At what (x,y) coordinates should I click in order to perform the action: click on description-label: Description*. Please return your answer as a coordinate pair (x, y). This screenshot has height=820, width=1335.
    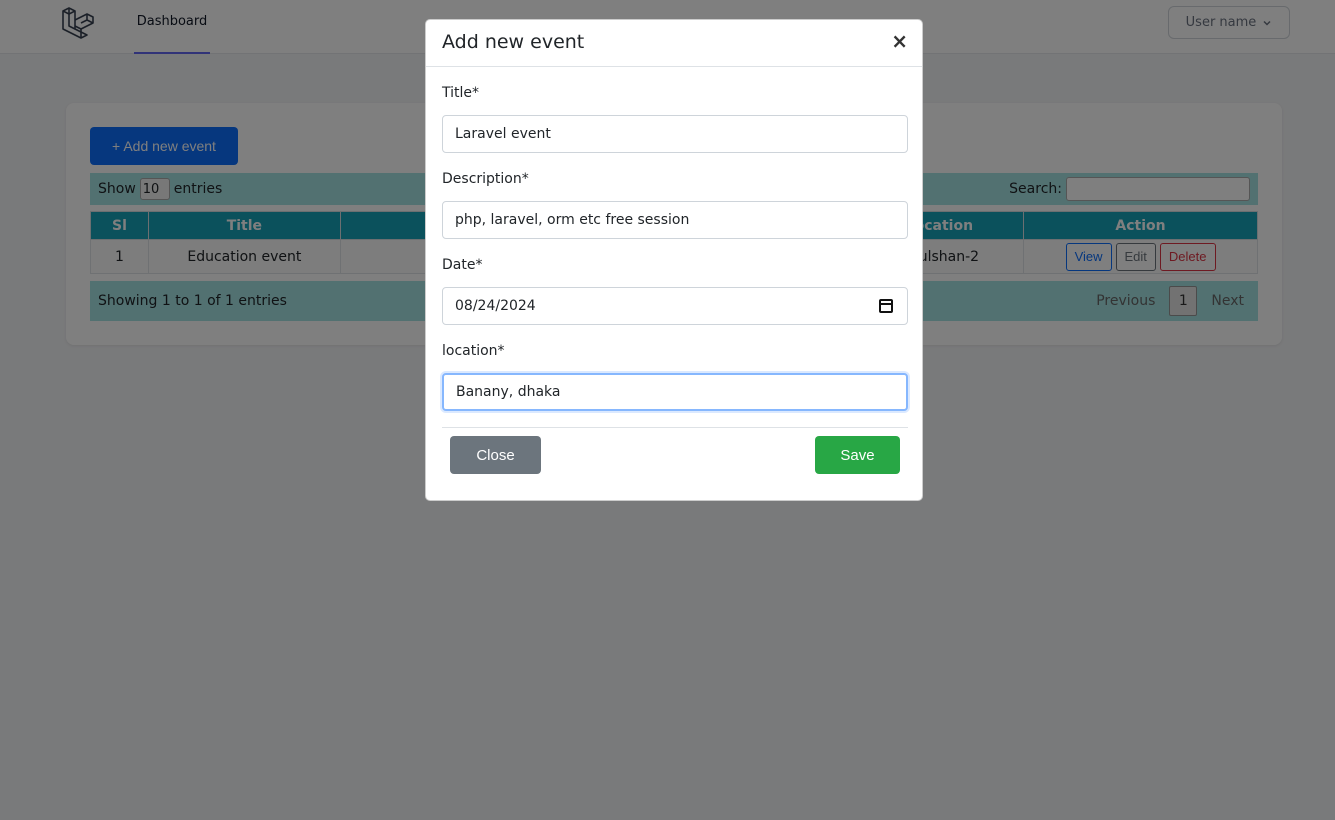
    Looking at the image, I should click on (485, 179).